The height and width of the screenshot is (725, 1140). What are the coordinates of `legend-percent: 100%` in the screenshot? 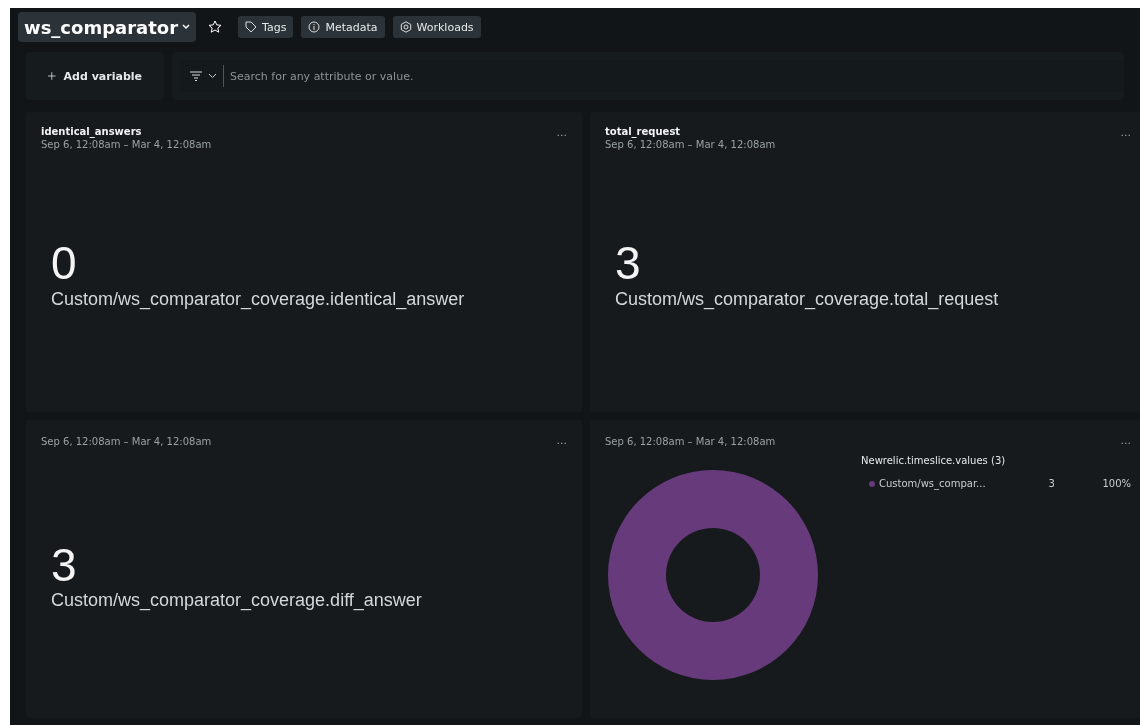 It's located at (1116, 483).